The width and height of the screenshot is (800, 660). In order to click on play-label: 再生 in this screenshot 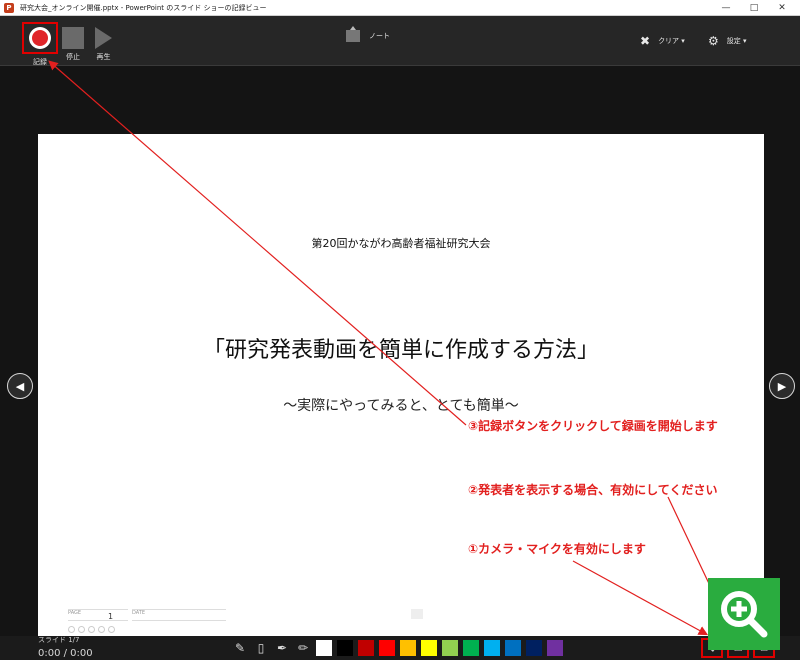, I will do `click(103, 57)`.